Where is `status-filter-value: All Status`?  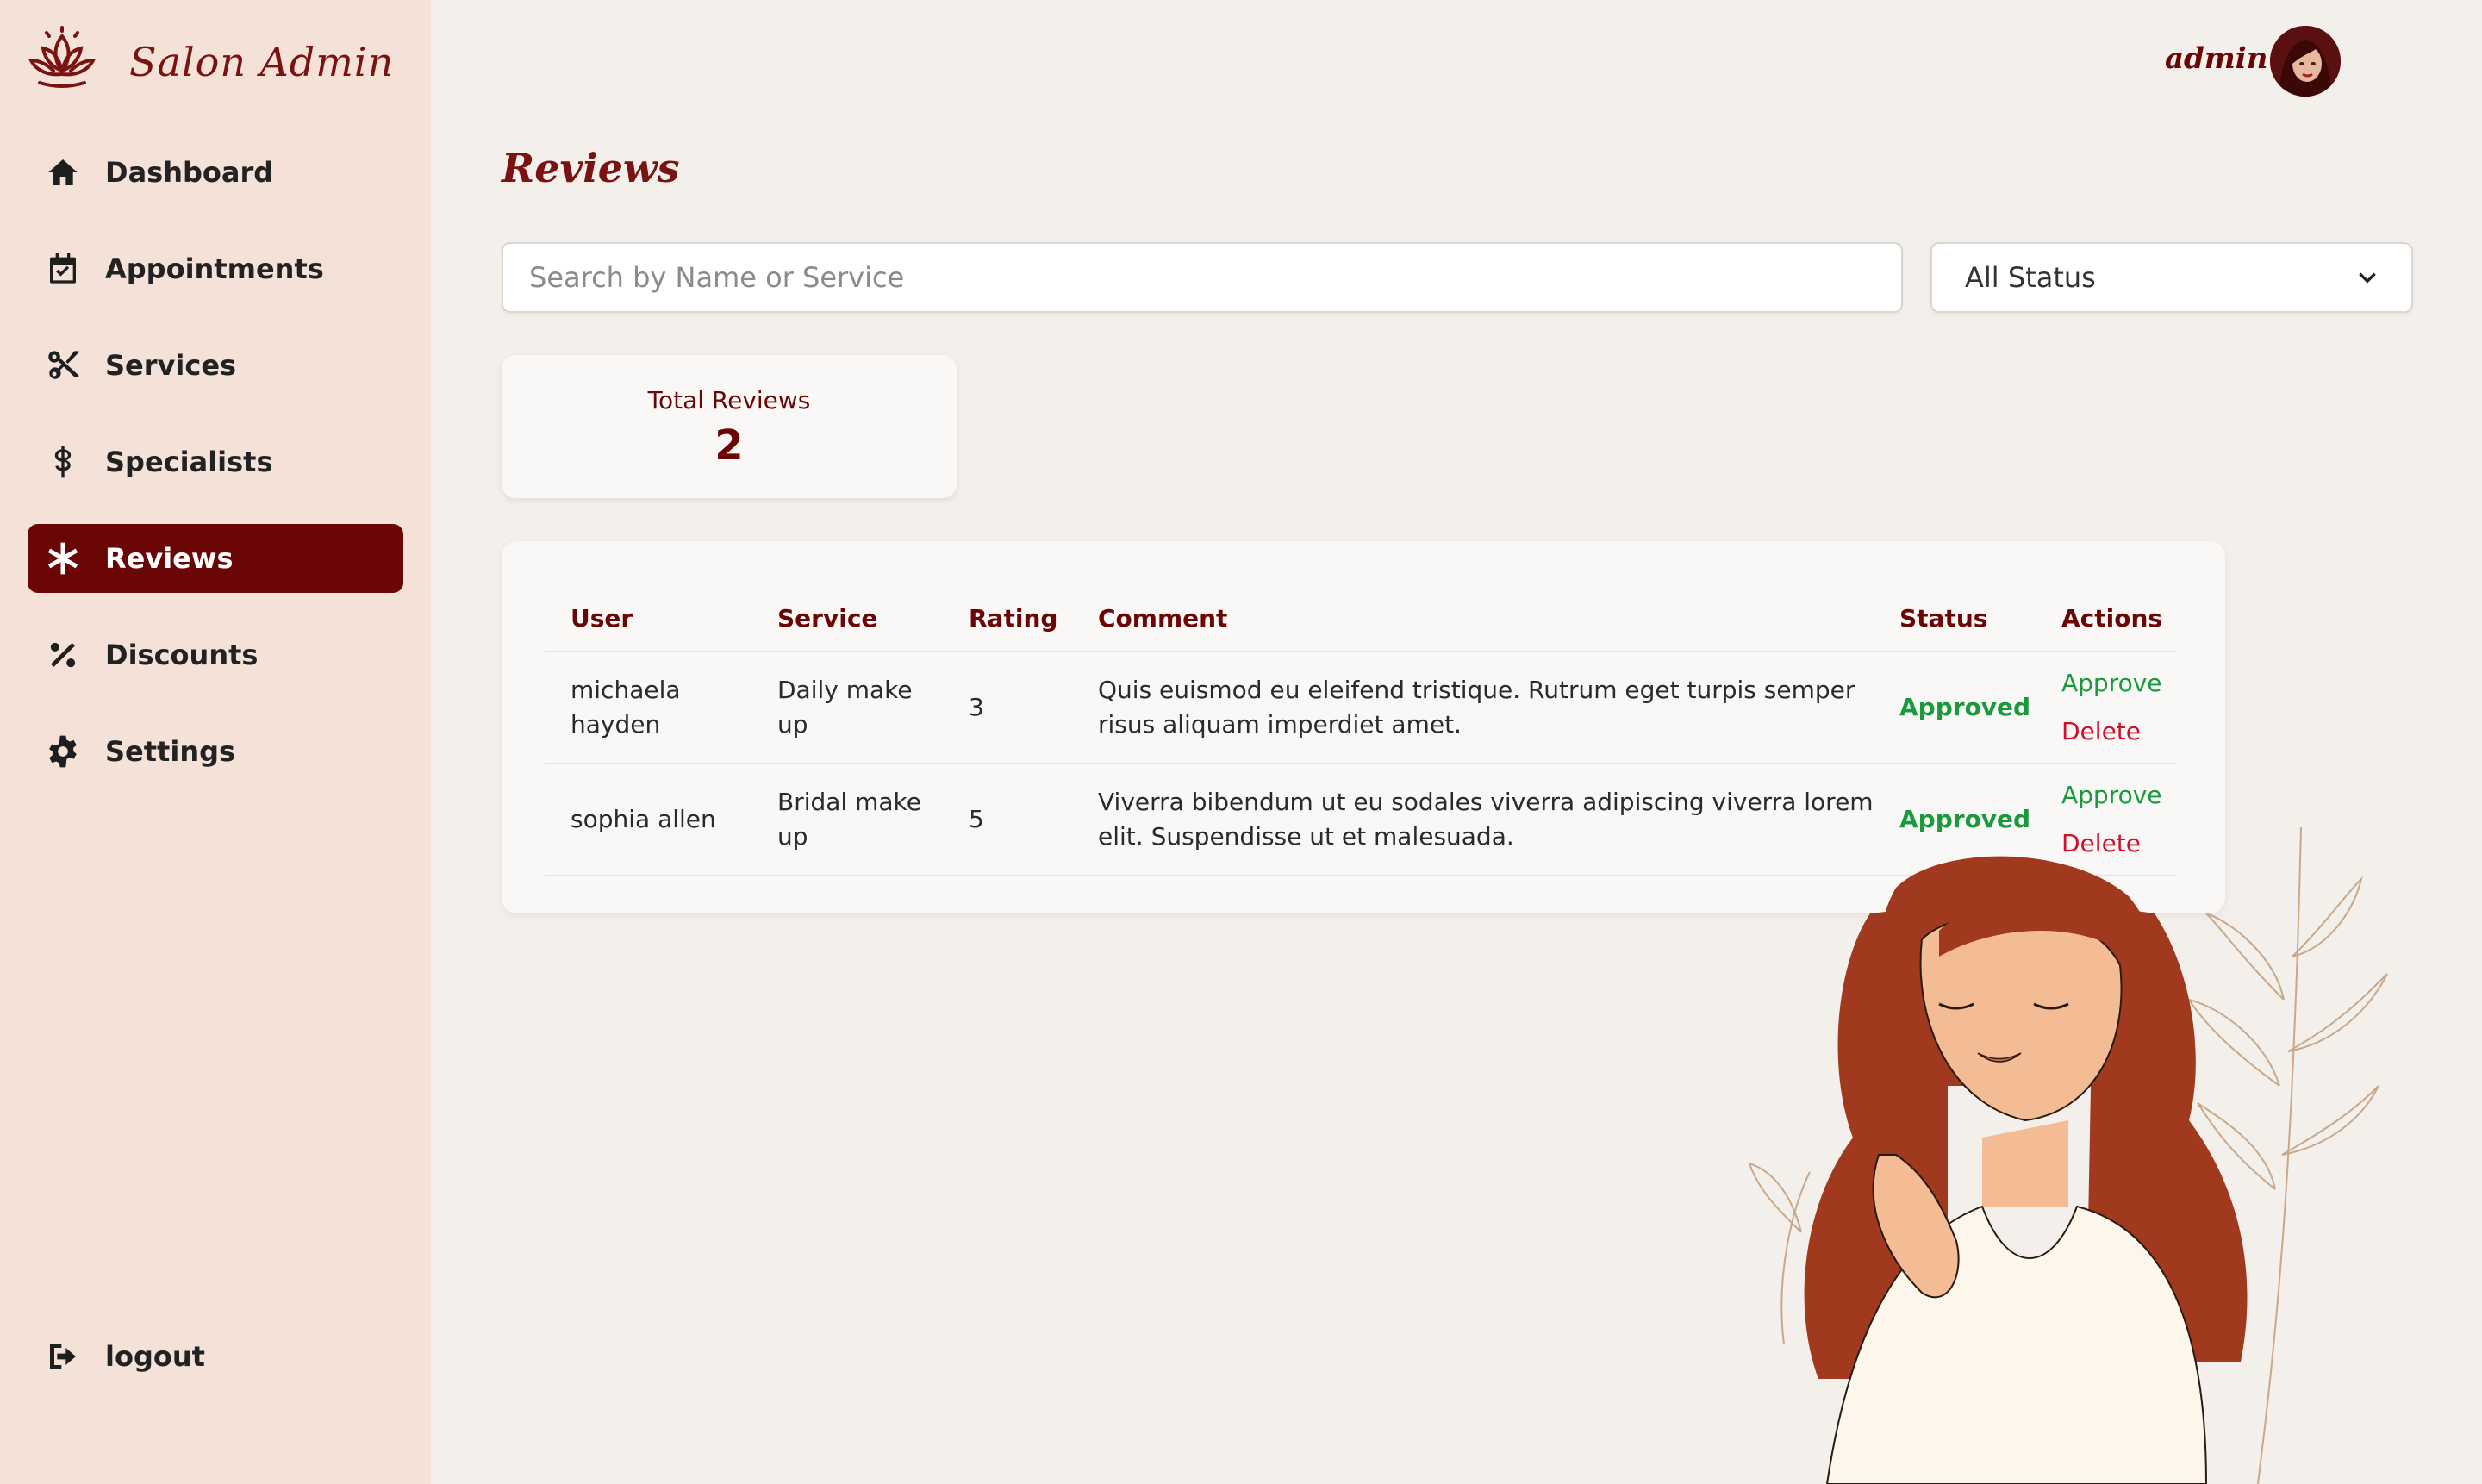 status-filter-value: All Status is located at coordinates (2030, 278).